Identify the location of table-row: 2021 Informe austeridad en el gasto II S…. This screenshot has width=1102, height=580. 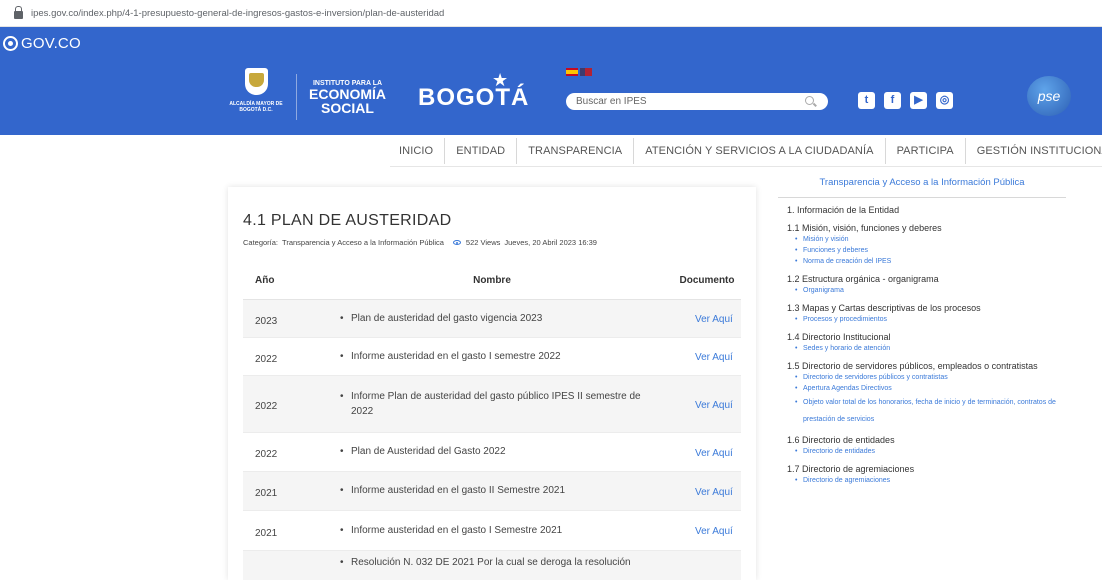
(492, 491).